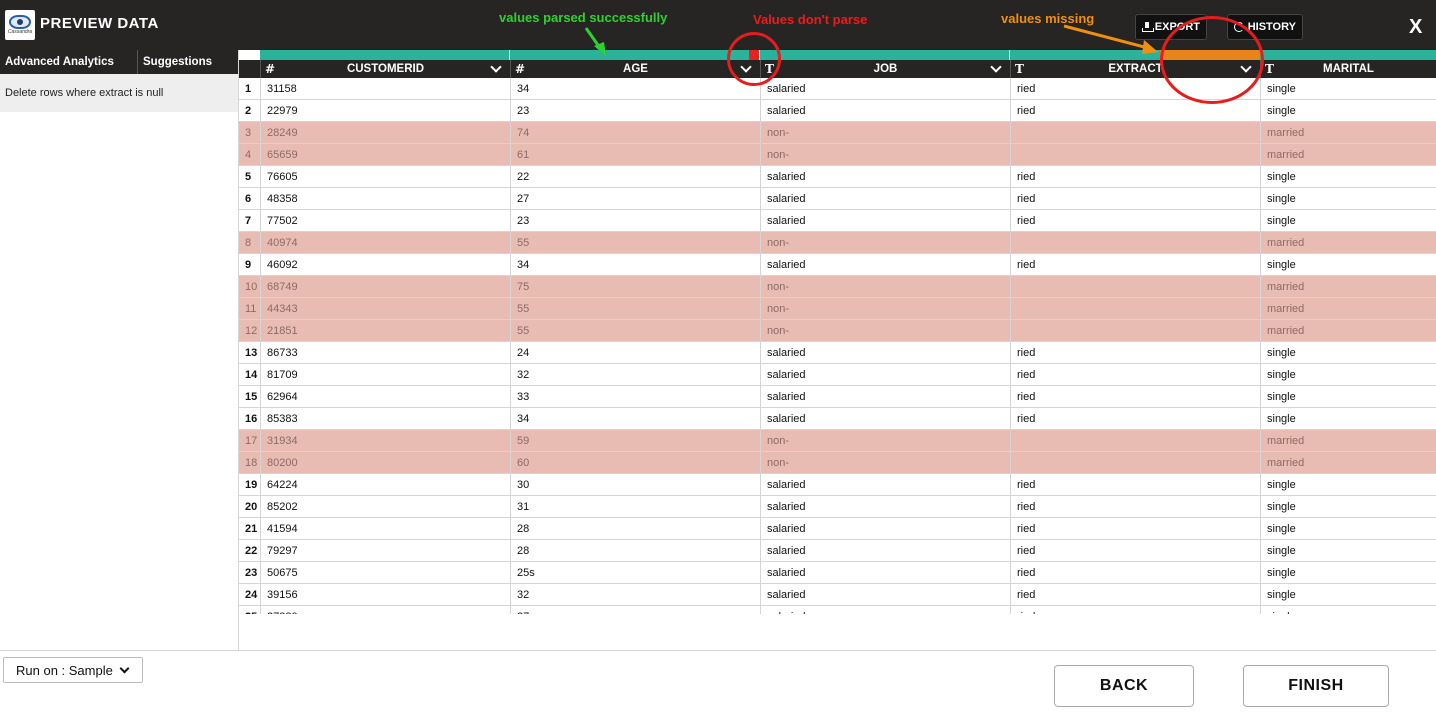  Describe the element at coordinates (635, 110) in the screenshot. I see `cell-age: 23` at that location.